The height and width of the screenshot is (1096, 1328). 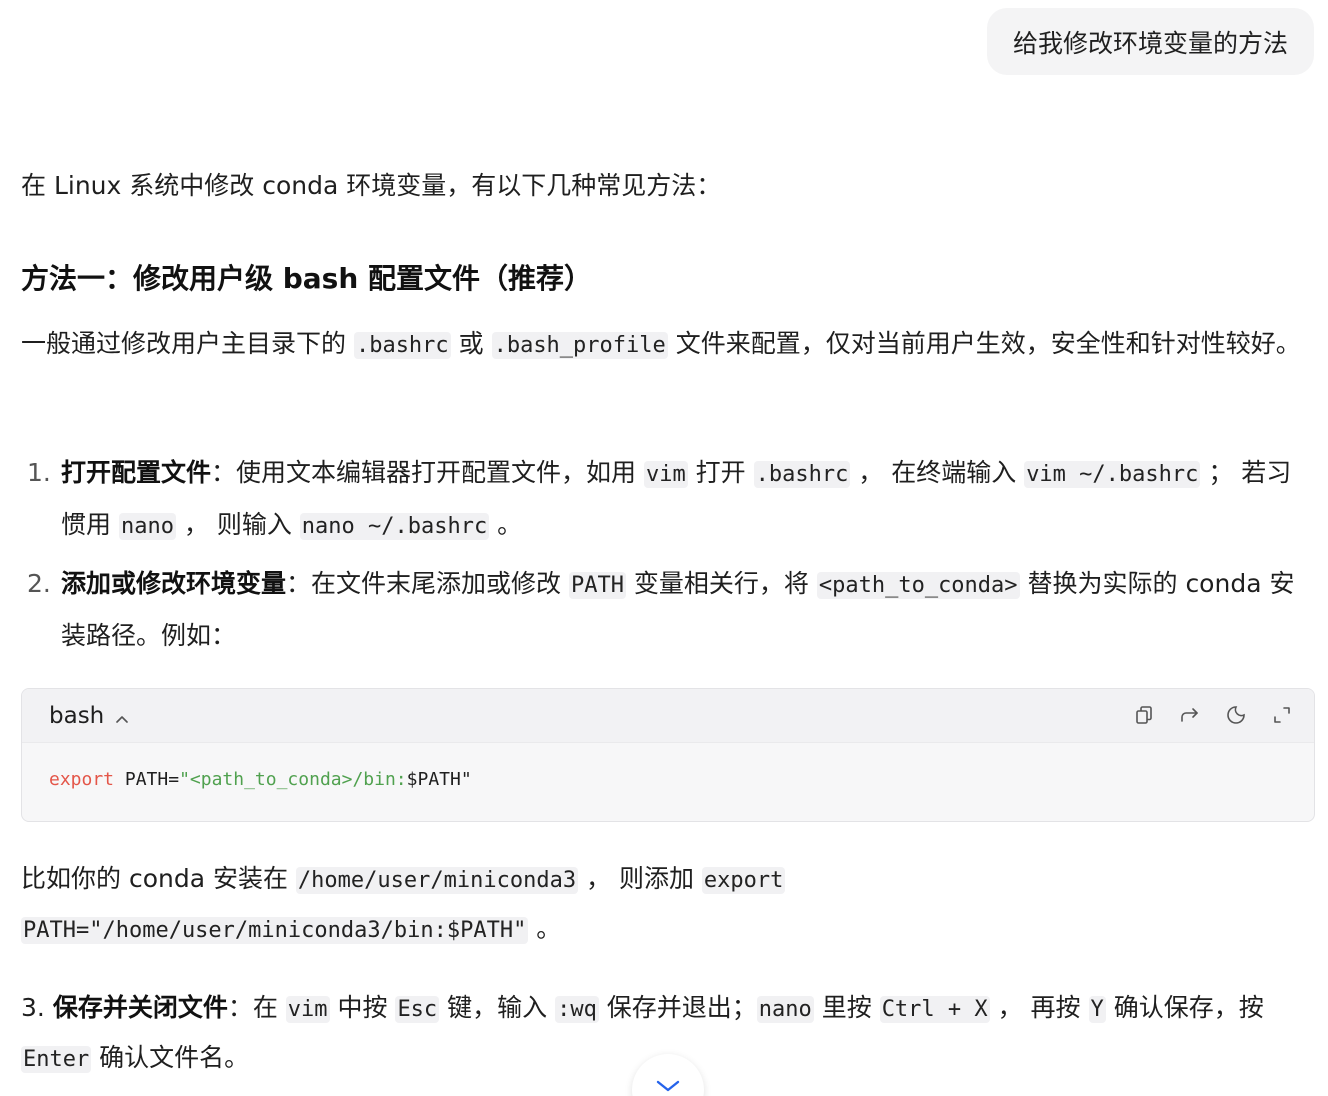 What do you see at coordinates (577, 1009) in the screenshot?
I see `inline-code: :wq` at bounding box center [577, 1009].